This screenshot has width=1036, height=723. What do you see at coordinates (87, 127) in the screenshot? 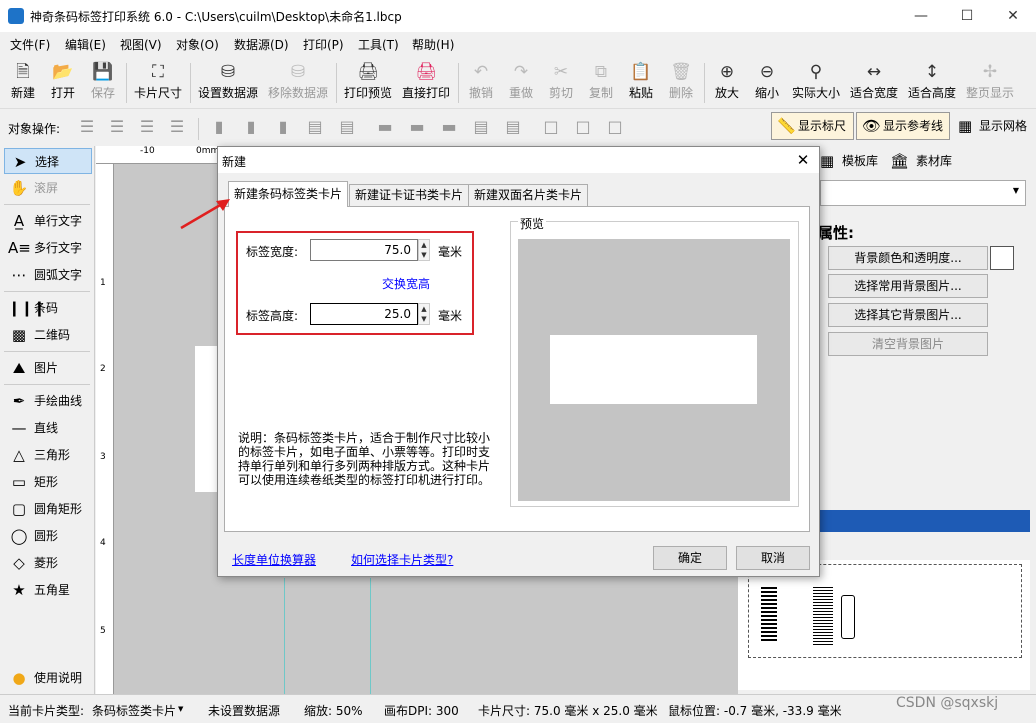
I see `layer-up-icon: ☰` at bounding box center [87, 127].